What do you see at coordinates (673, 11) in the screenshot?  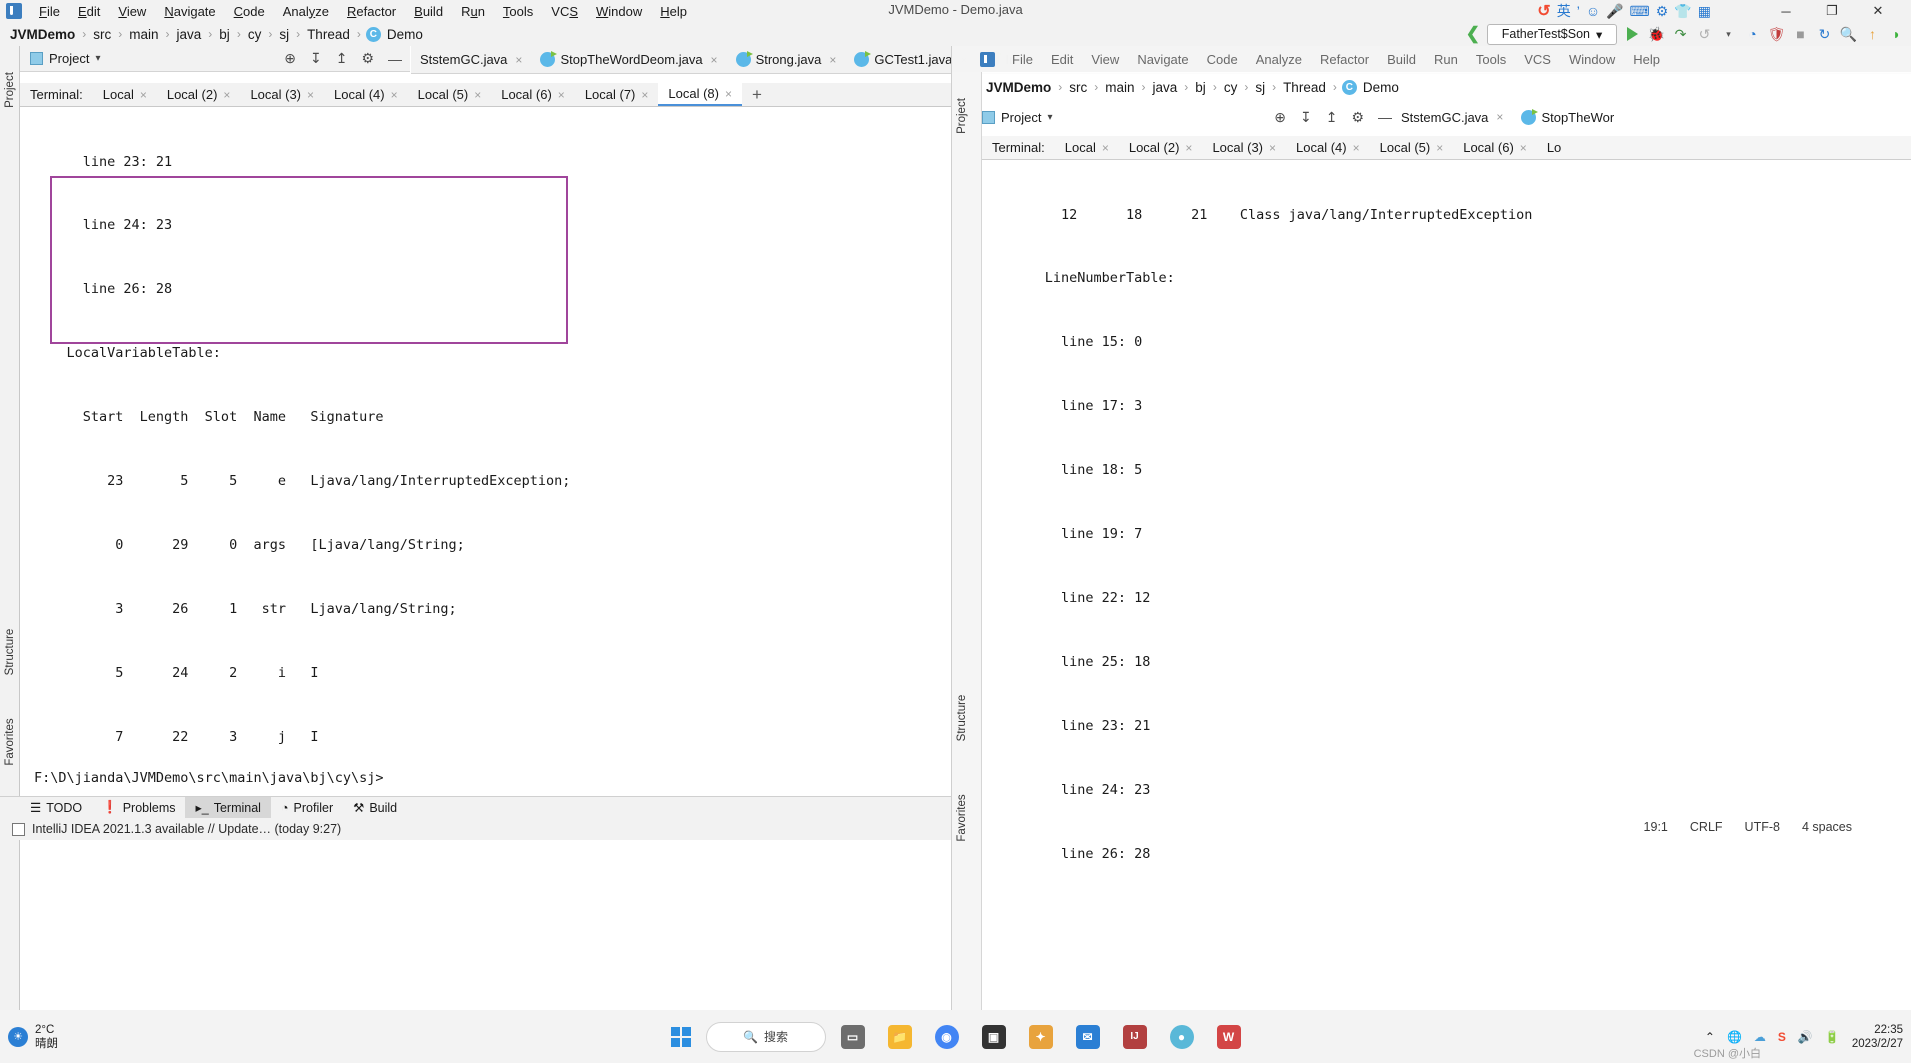 I see `menu-item-help: Help` at bounding box center [673, 11].